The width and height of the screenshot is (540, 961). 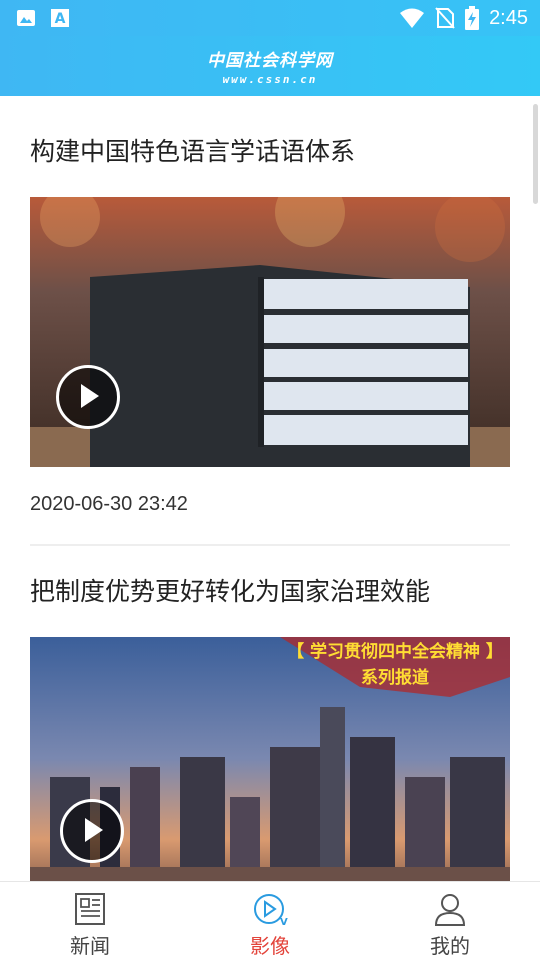 I want to click on person-icon, so click(x=450, y=910).